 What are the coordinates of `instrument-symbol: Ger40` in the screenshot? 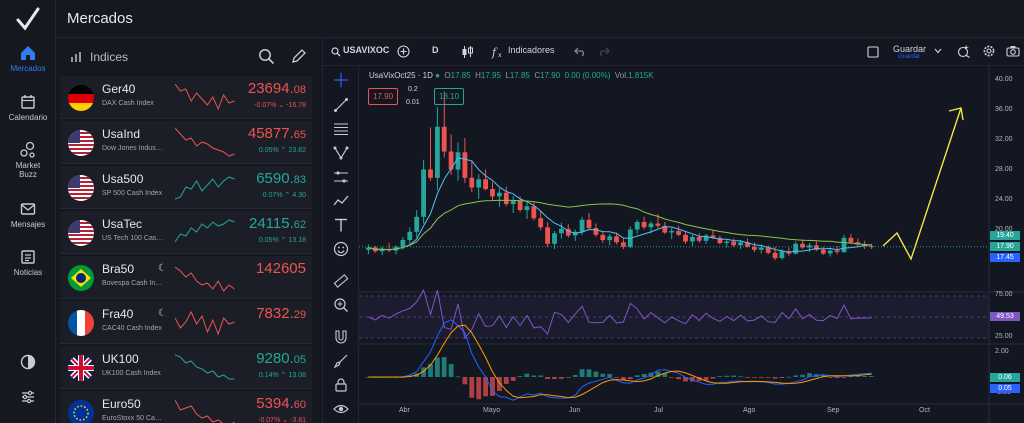 It's located at (119, 89).